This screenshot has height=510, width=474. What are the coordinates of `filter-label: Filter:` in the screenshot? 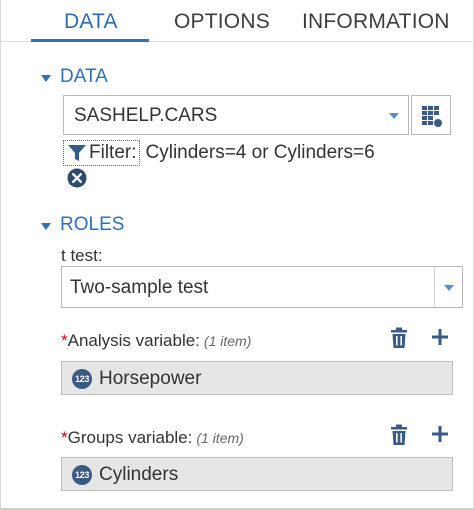 It's located at (113, 152).